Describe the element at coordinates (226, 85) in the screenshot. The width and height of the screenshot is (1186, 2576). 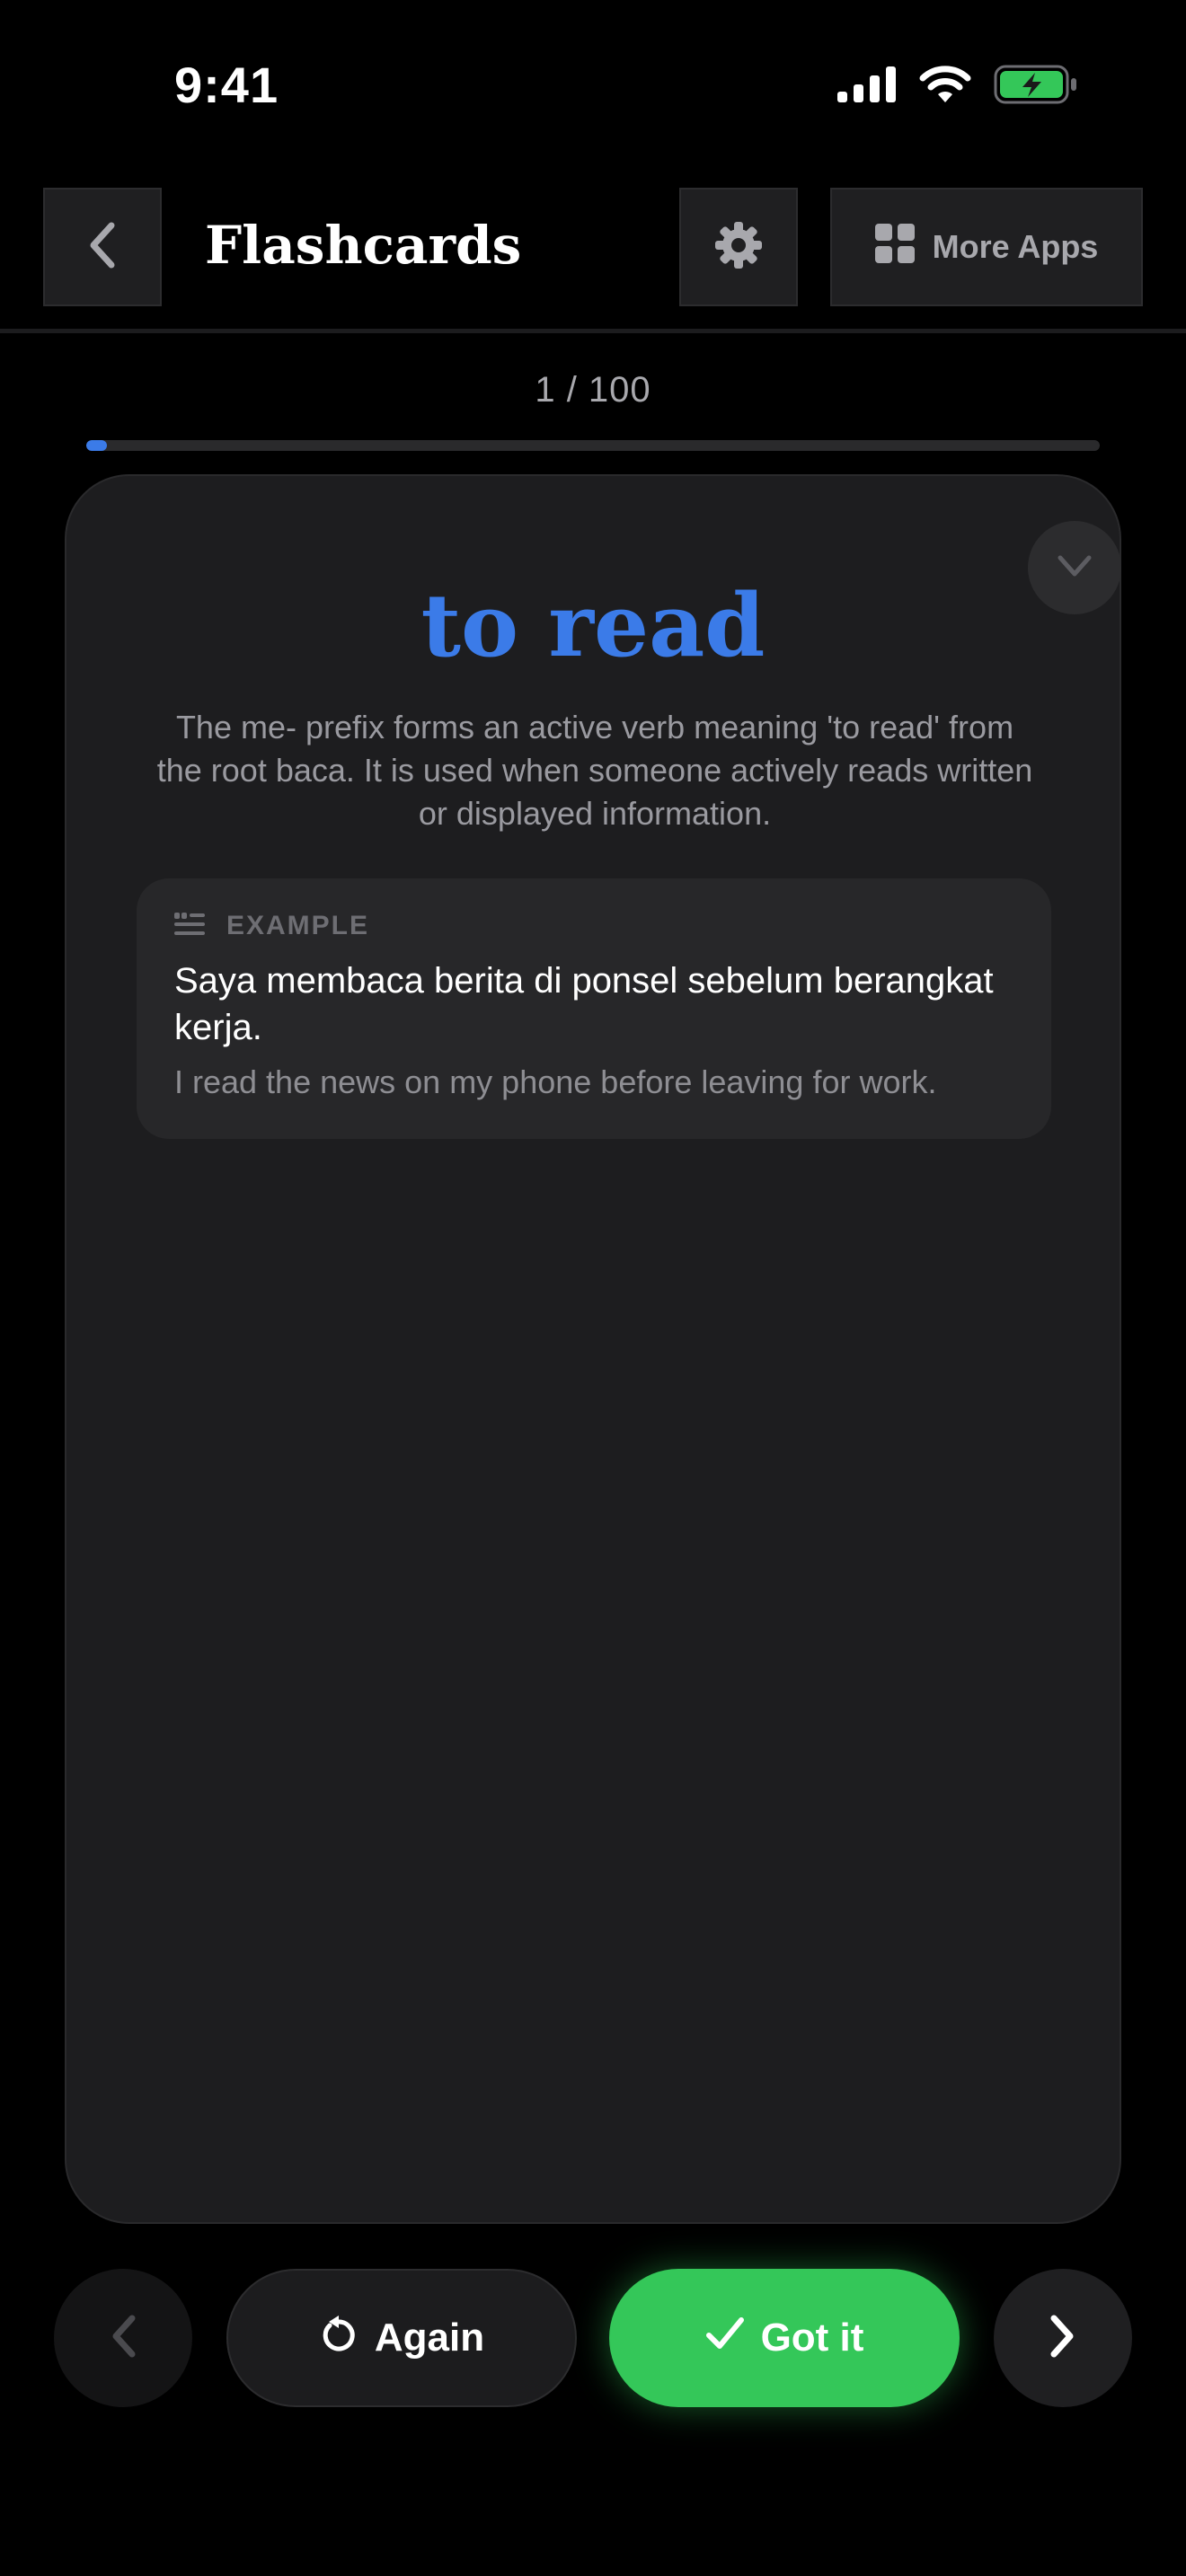
I see `status-time: 9:41` at that location.